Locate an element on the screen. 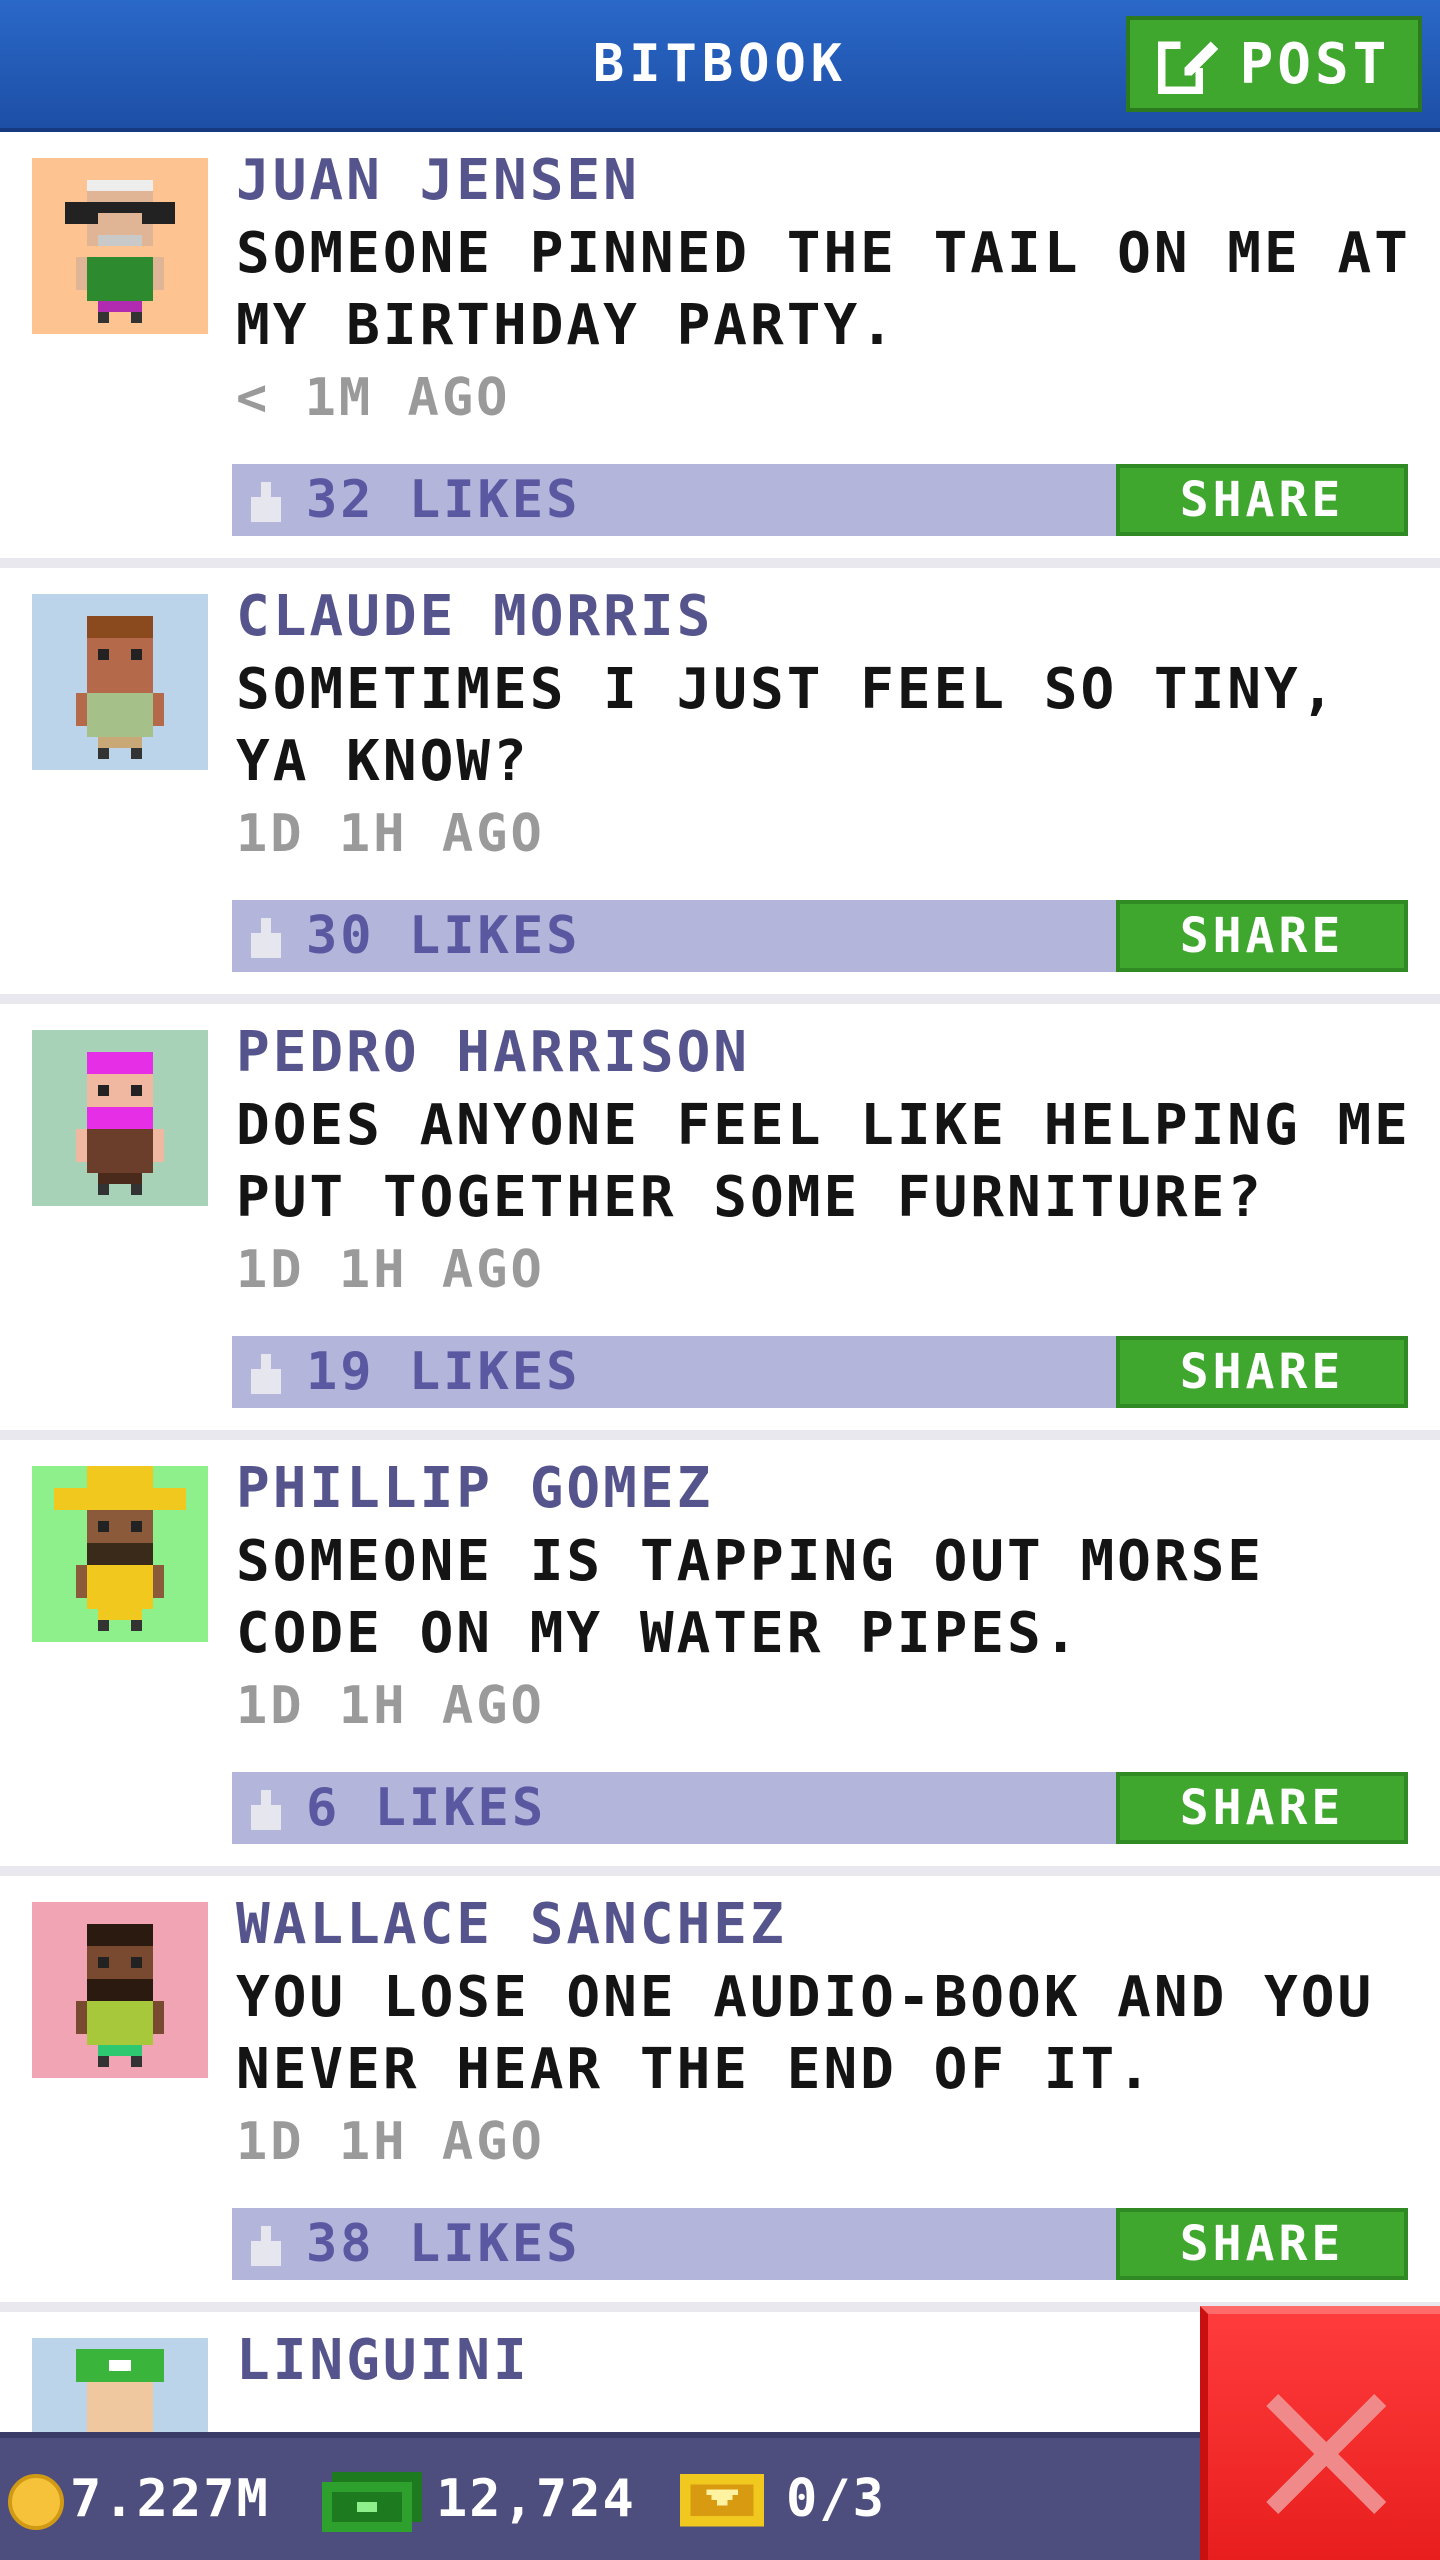 This screenshot has height=2560, width=1440. likes-count: 32 LIKES is located at coordinates (443, 500).